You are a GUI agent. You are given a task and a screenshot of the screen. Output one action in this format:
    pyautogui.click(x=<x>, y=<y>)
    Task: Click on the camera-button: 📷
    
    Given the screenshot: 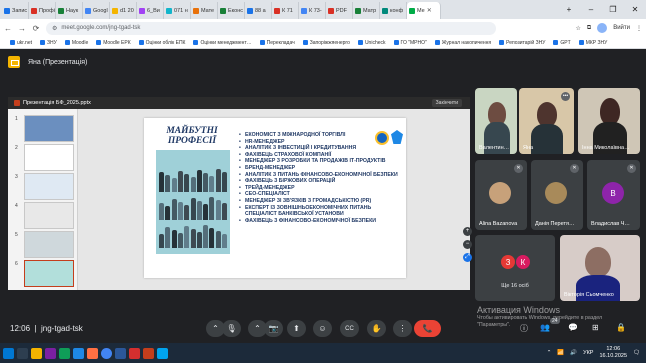 What is the action you would take?
    pyautogui.click(x=273, y=328)
    